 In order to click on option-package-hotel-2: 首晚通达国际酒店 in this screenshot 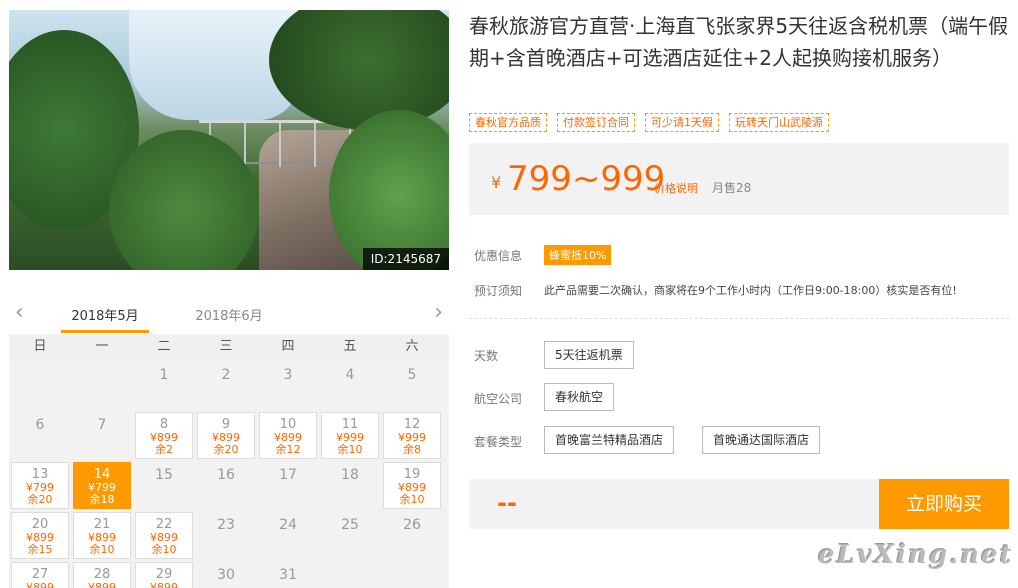, I will do `click(761, 440)`.